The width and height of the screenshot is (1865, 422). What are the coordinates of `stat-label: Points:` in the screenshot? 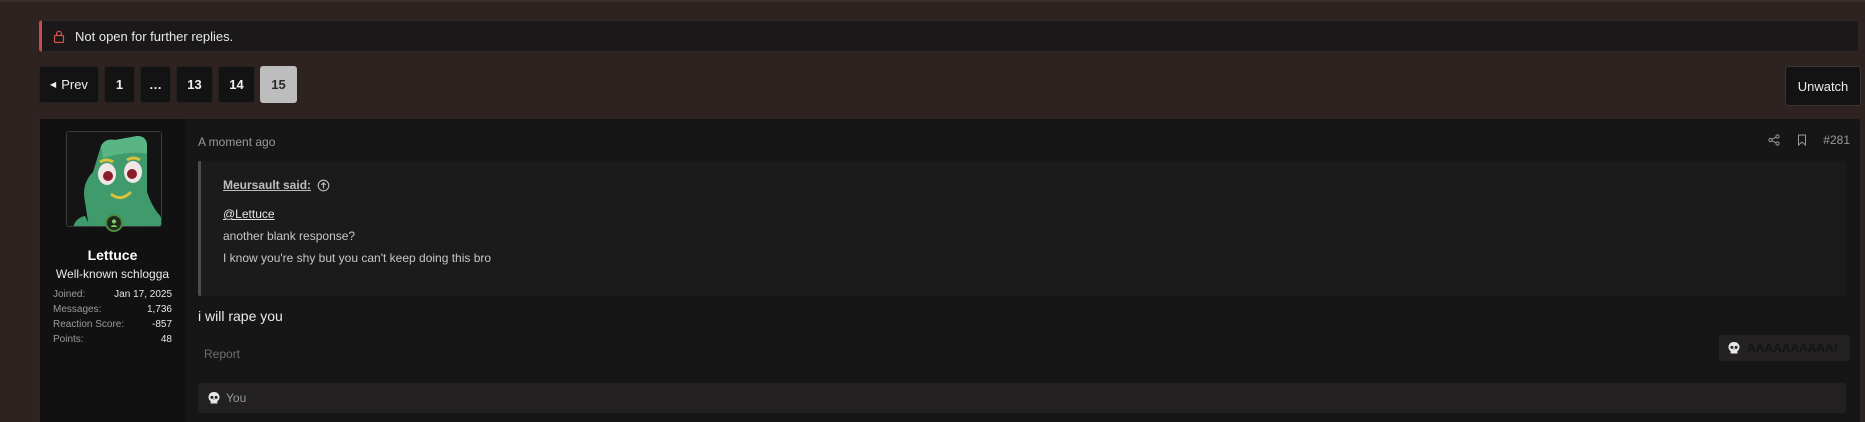 It's located at (68, 339).